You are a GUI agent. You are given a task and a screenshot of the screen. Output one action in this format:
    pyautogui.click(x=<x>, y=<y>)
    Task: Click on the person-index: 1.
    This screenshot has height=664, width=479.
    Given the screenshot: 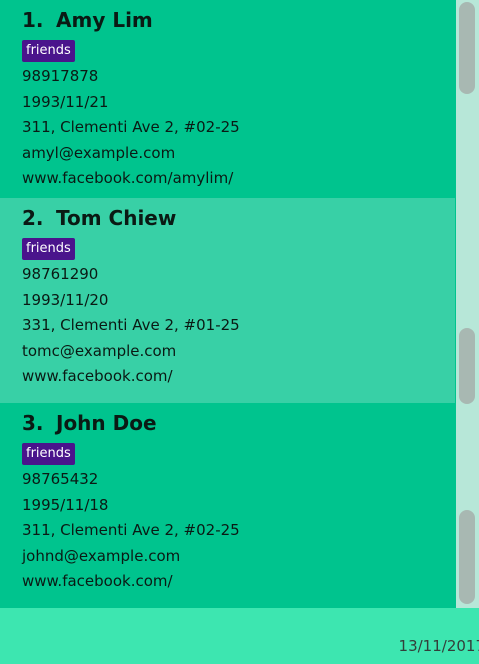 What is the action you would take?
    pyautogui.click(x=33, y=20)
    